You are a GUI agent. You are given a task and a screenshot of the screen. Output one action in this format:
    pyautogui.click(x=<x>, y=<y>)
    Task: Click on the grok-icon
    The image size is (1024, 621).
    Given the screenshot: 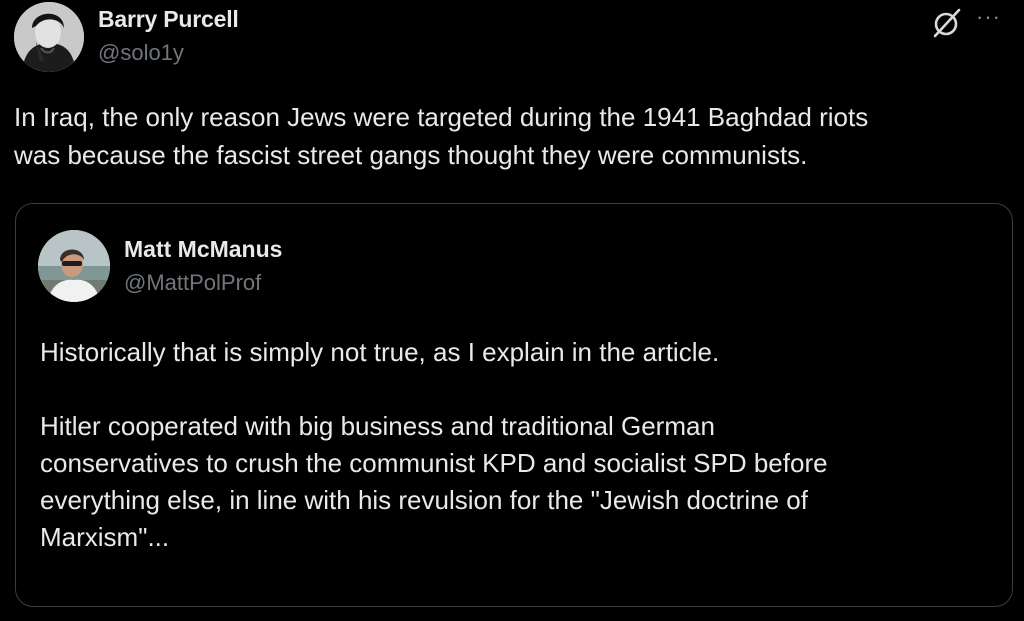 What is the action you would take?
    pyautogui.click(x=947, y=23)
    